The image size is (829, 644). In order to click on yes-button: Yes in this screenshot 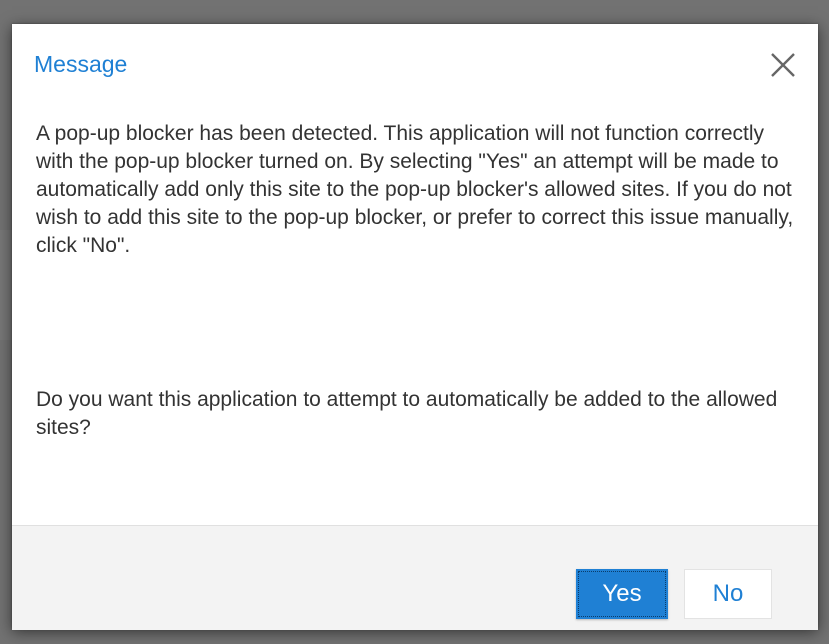, I will do `click(622, 594)`.